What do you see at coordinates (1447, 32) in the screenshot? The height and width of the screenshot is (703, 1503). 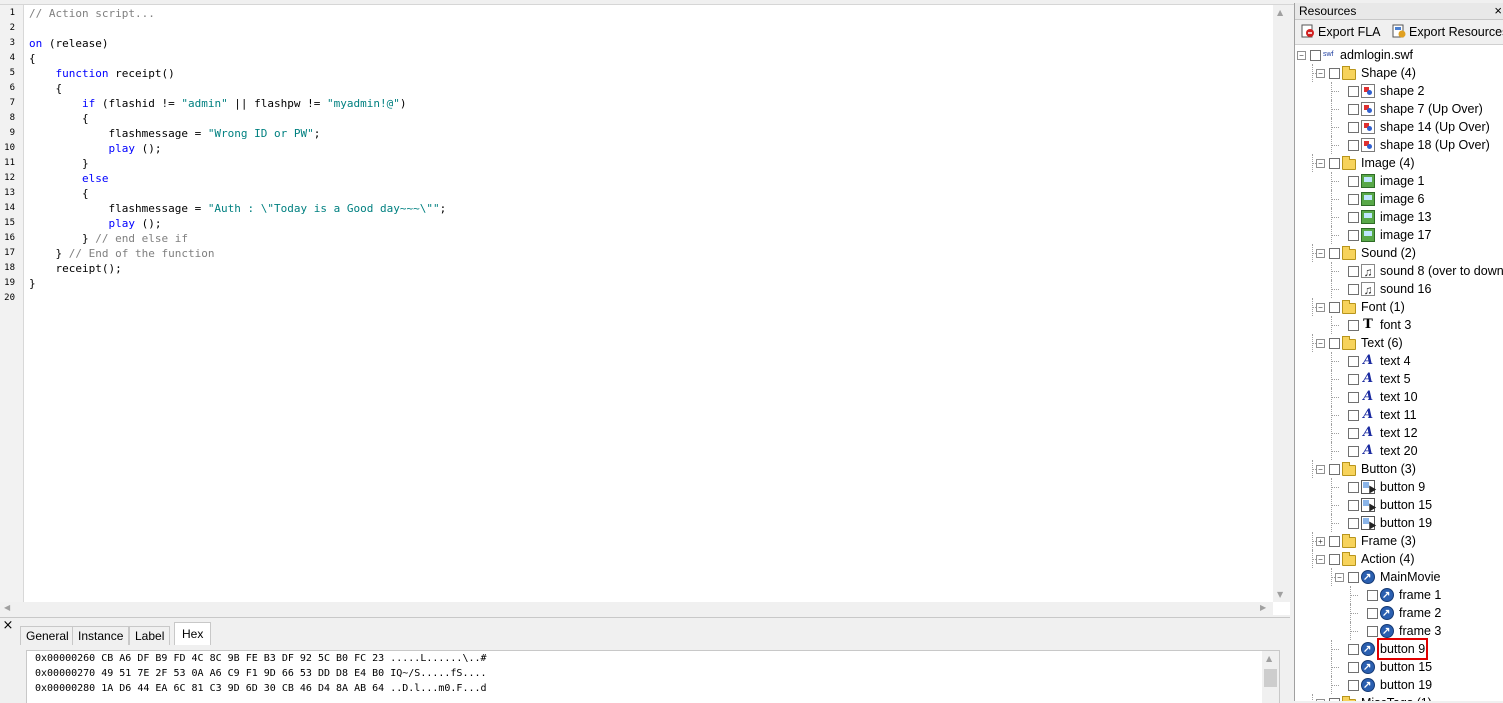 I see `export-resources-button: Export Resources` at bounding box center [1447, 32].